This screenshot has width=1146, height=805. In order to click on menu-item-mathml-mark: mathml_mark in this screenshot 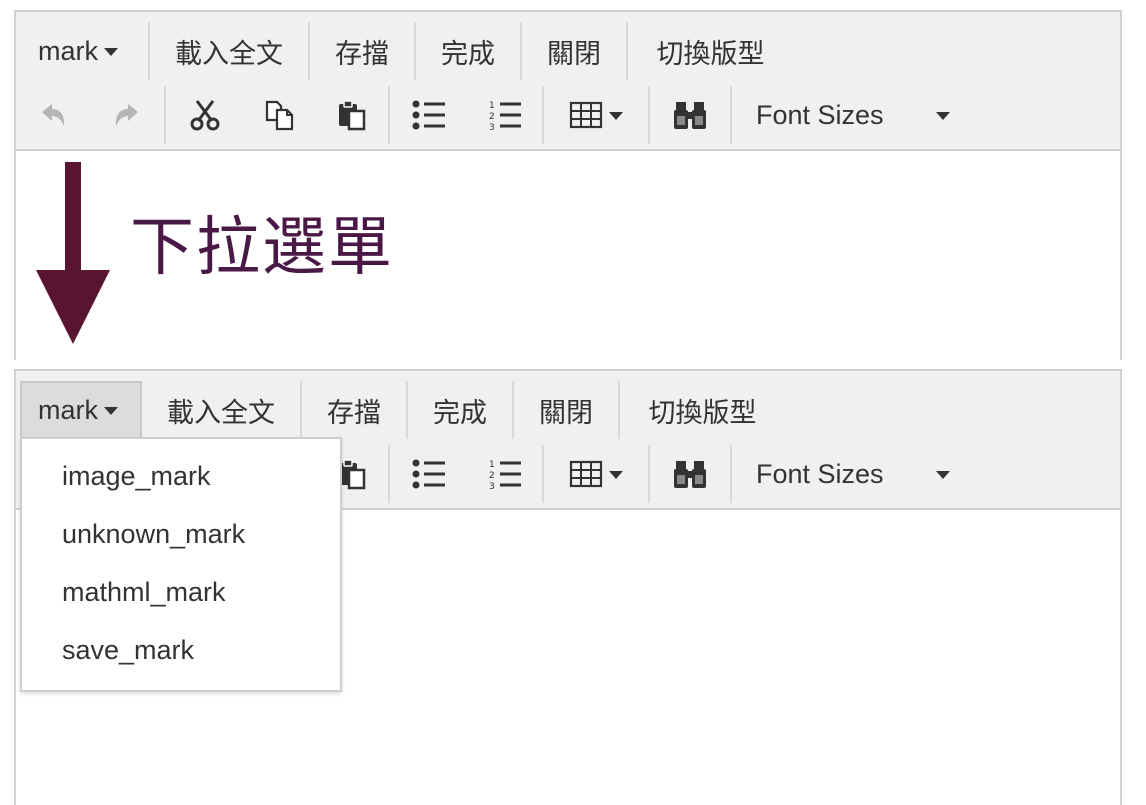, I will do `click(181, 592)`.